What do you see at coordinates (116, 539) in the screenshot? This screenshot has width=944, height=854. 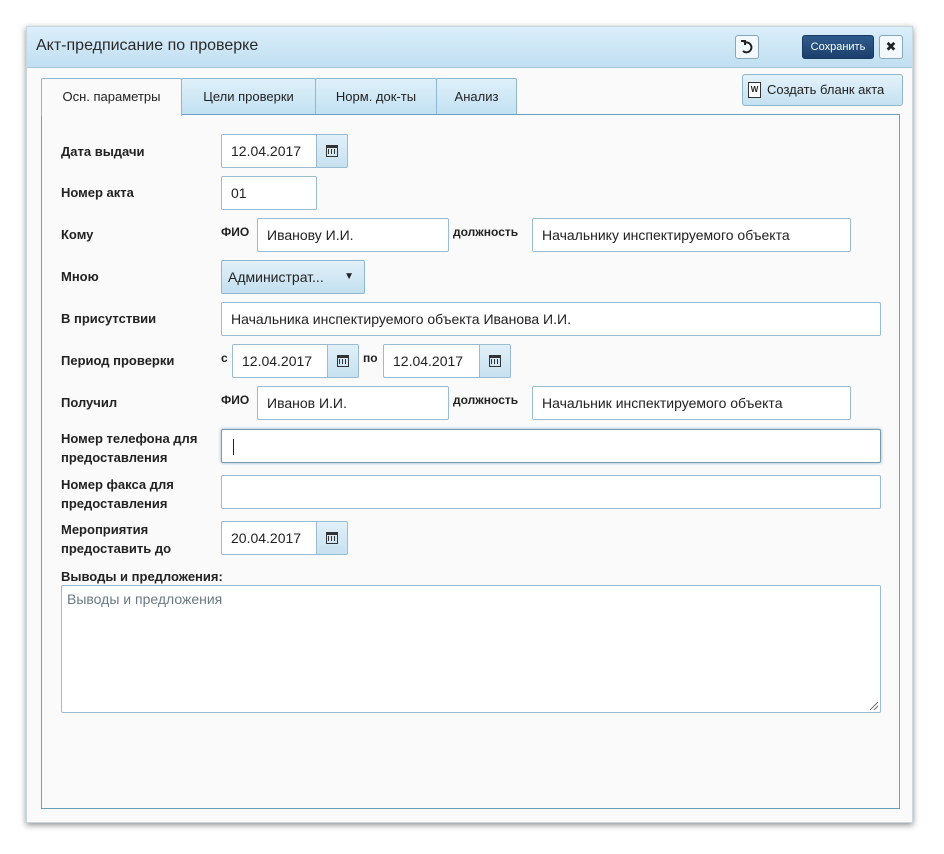 I see `deadline-label: Мероприятия предоставить до` at bounding box center [116, 539].